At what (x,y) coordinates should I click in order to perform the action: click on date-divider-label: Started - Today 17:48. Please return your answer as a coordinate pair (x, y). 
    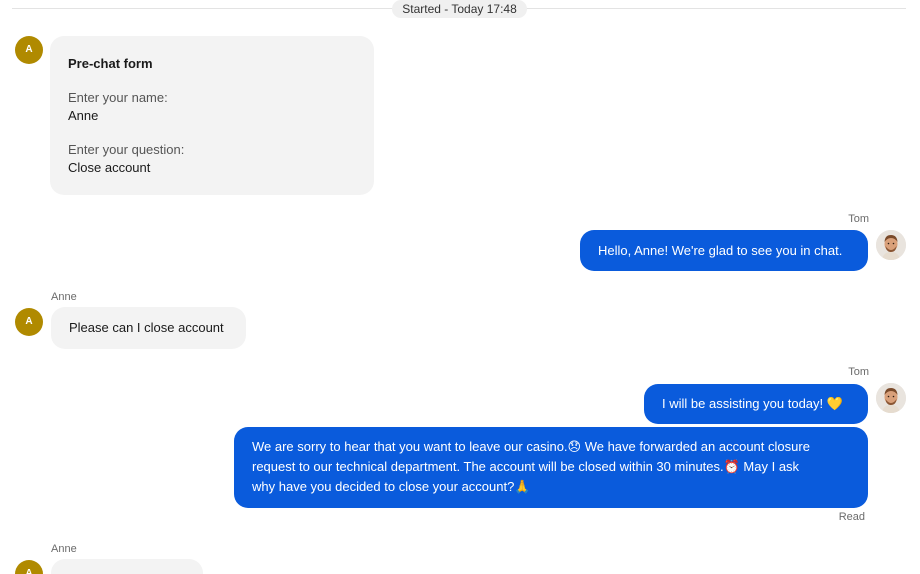
    Looking at the image, I should click on (459, 9).